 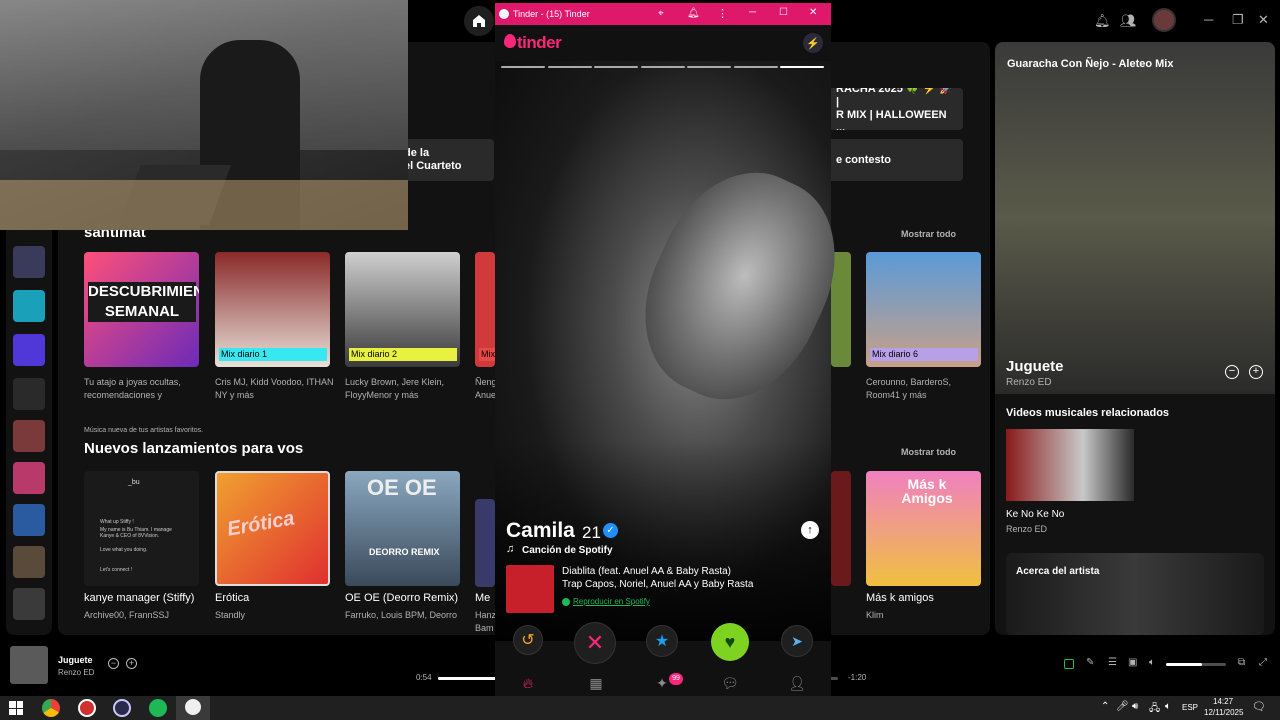 What do you see at coordinates (272, 528) in the screenshot?
I see `release-card-art: Erótica` at bounding box center [272, 528].